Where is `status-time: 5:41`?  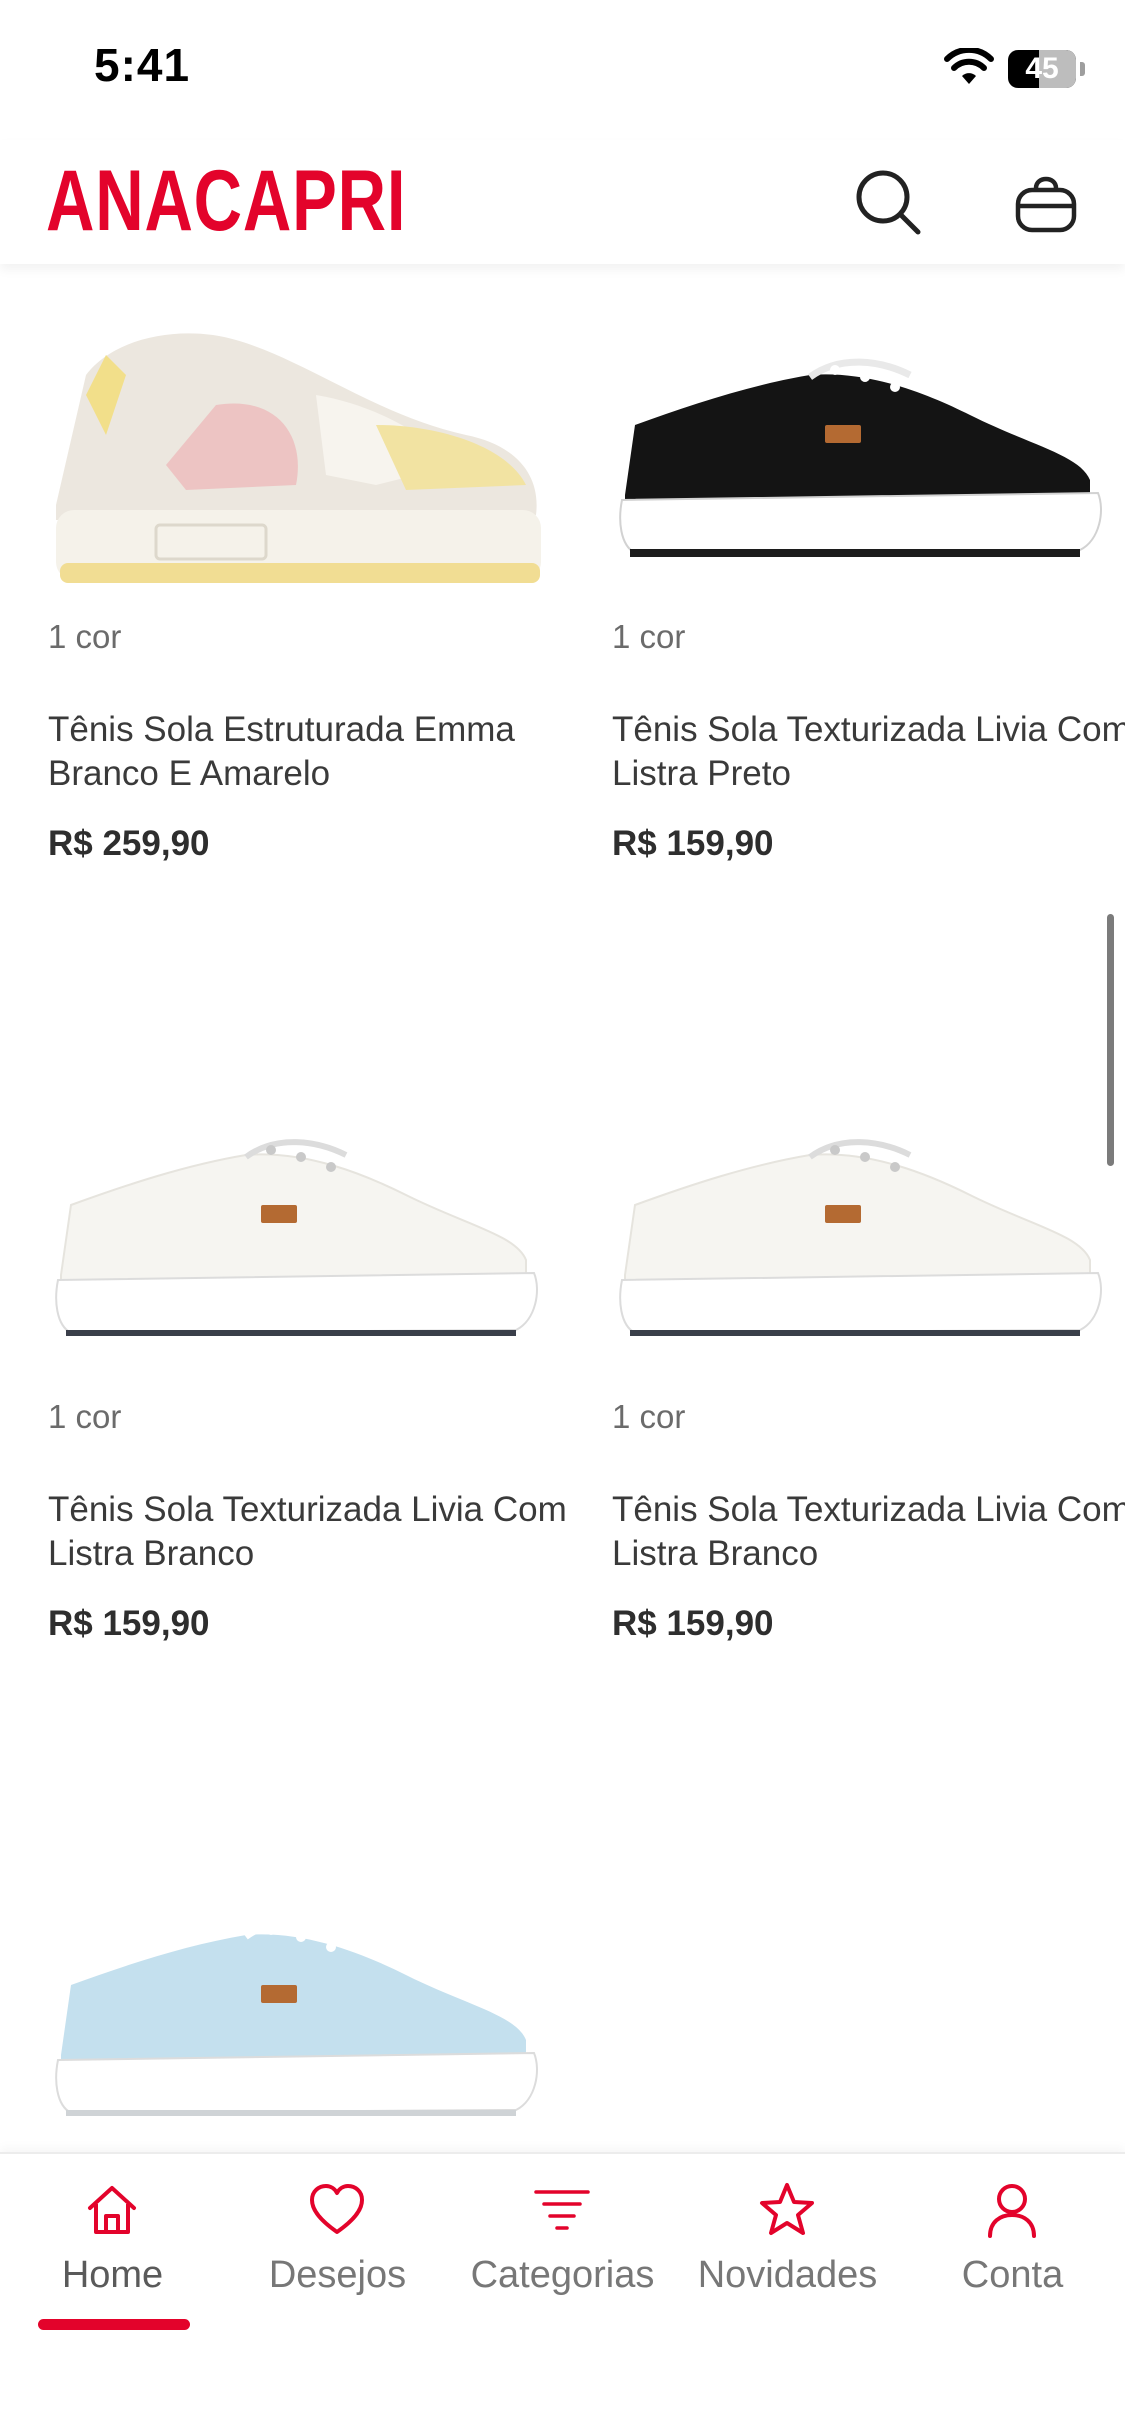 status-time: 5:41 is located at coordinates (142, 65).